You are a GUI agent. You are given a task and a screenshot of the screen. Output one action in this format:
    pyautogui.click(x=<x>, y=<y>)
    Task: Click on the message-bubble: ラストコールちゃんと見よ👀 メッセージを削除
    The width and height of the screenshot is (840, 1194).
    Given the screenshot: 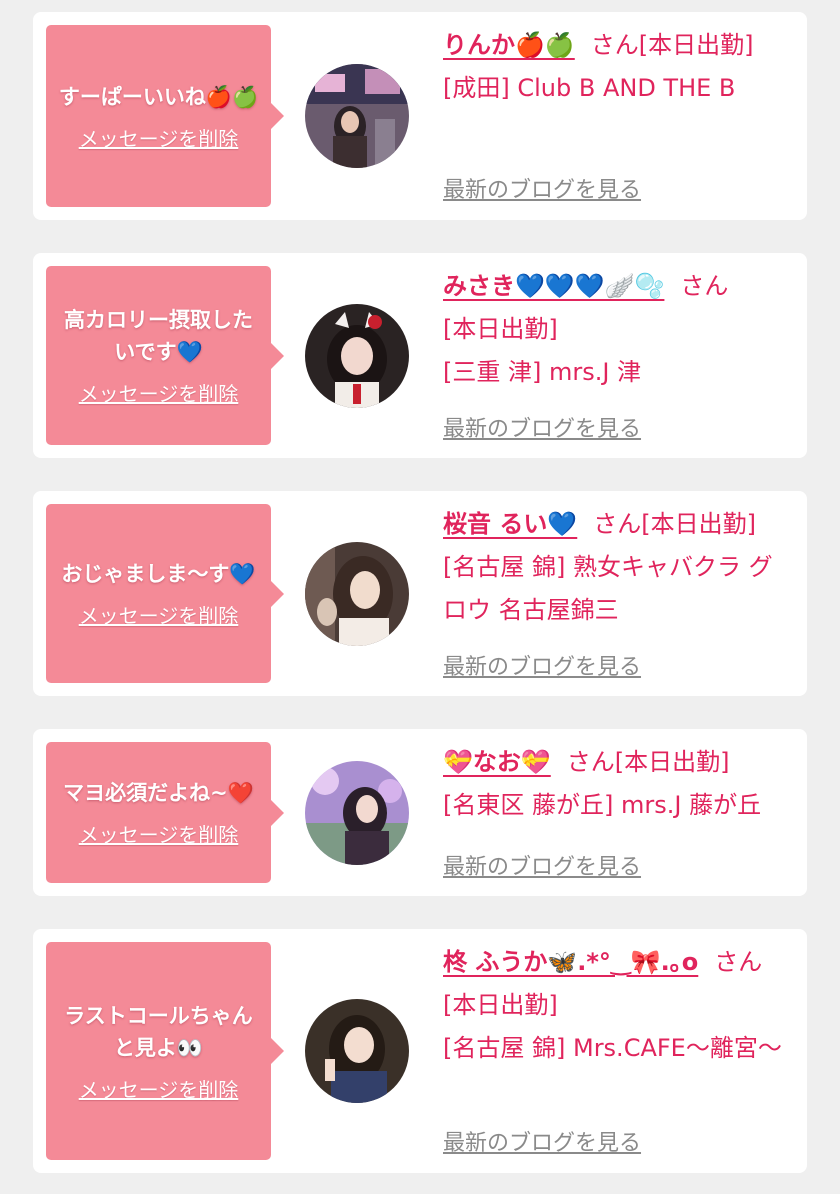 What is the action you would take?
    pyautogui.click(x=165, y=1051)
    